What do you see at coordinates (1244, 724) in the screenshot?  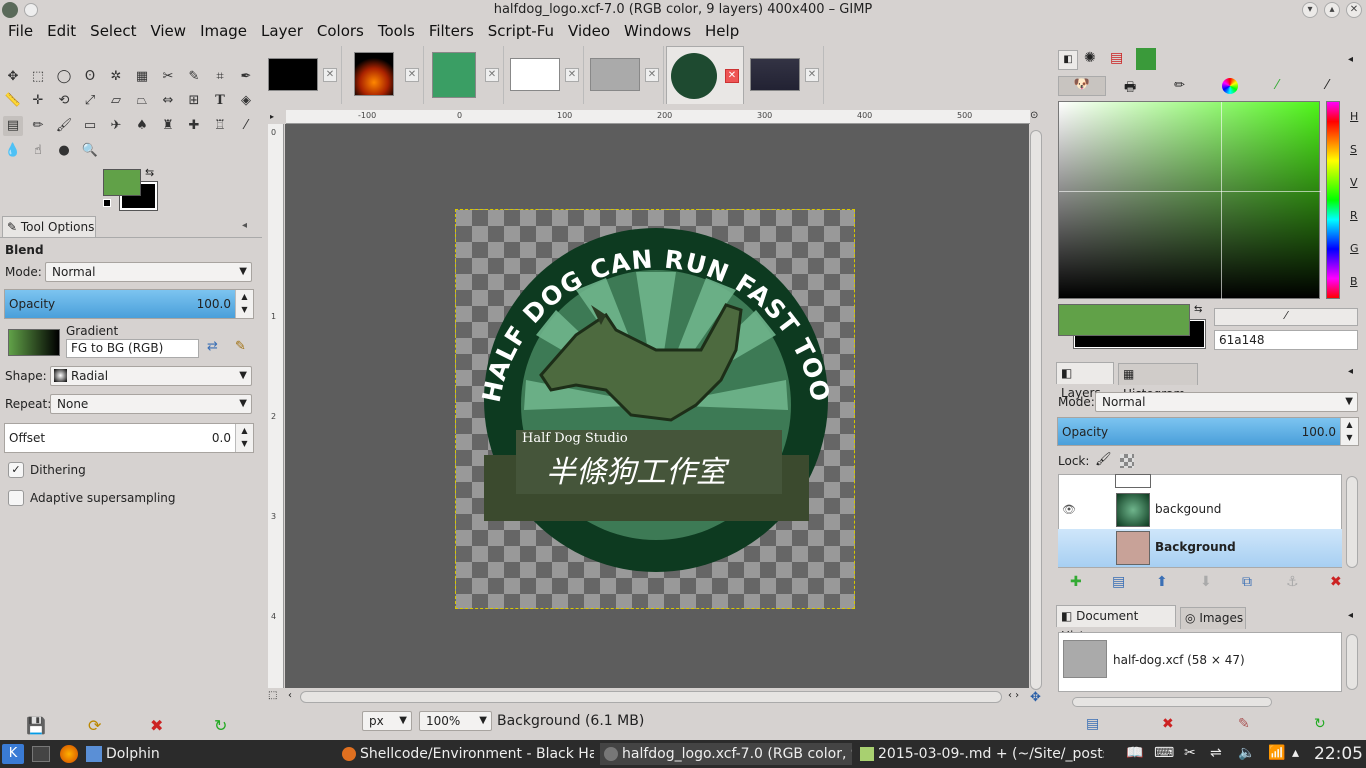 I see `clear-history-icon: ✎` at bounding box center [1244, 724].